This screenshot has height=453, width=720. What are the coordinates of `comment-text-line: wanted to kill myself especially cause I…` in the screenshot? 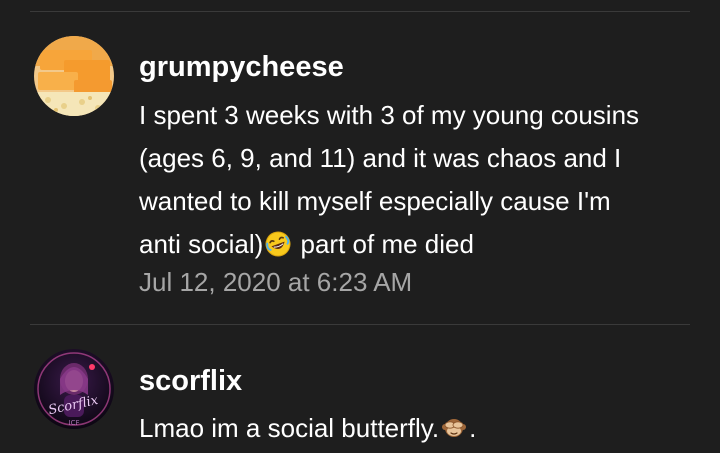 It's located at (375, 201).